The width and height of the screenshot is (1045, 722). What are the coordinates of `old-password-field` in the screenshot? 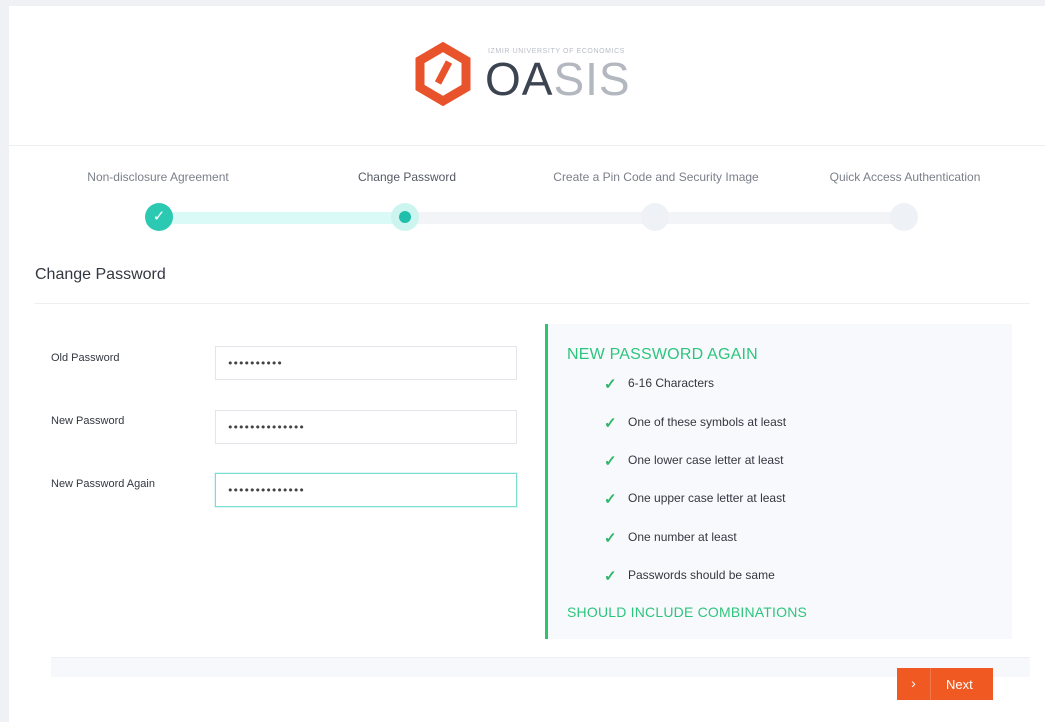 It's located at (366, 363).